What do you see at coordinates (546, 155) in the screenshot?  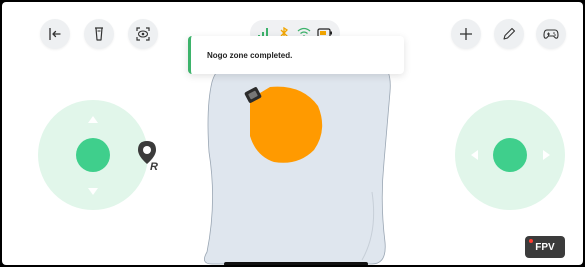 I see `joystick-right-arrow` at bounding box center [546, 155].